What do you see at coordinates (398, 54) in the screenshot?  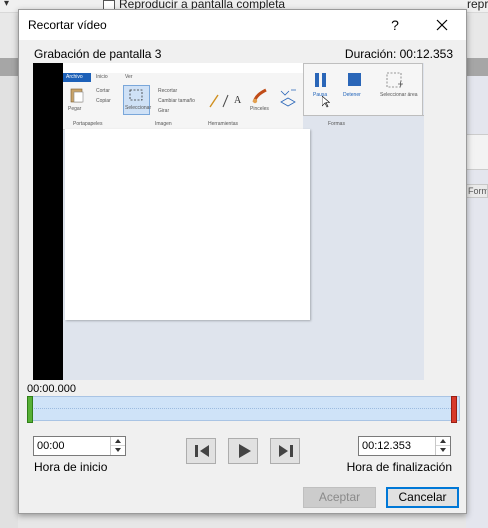 I see `duration-label: Duración: 00:12.353` at bounding box center [398, 54].